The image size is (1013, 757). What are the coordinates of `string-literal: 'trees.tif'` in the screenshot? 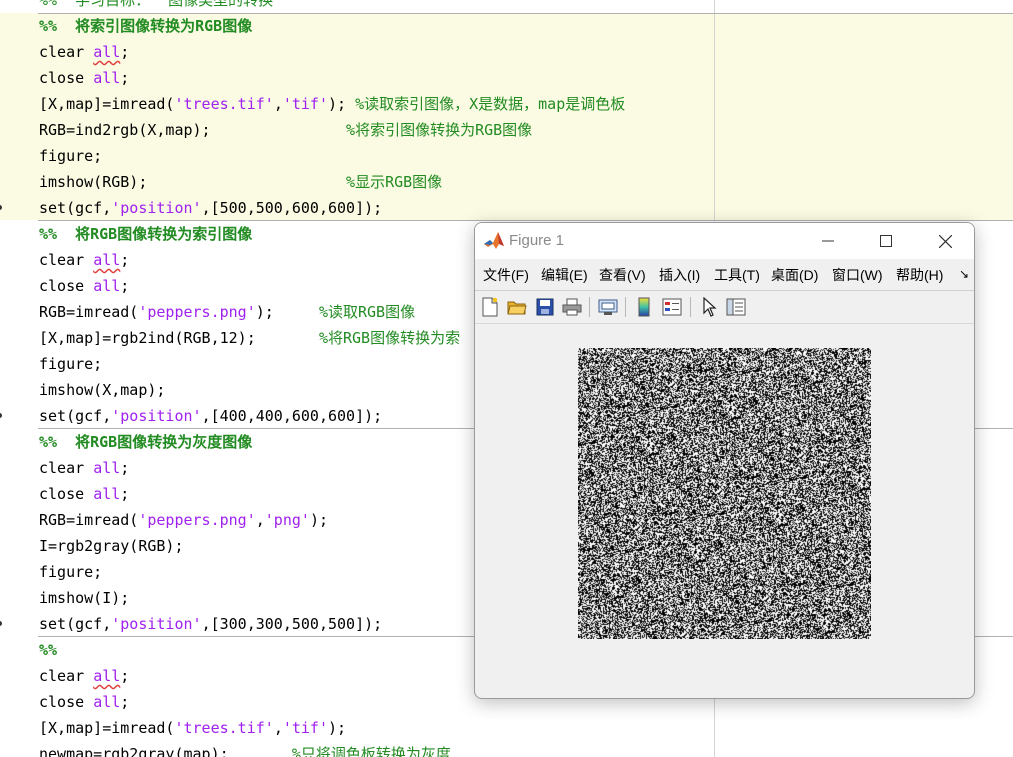 It's located at (224, 104).